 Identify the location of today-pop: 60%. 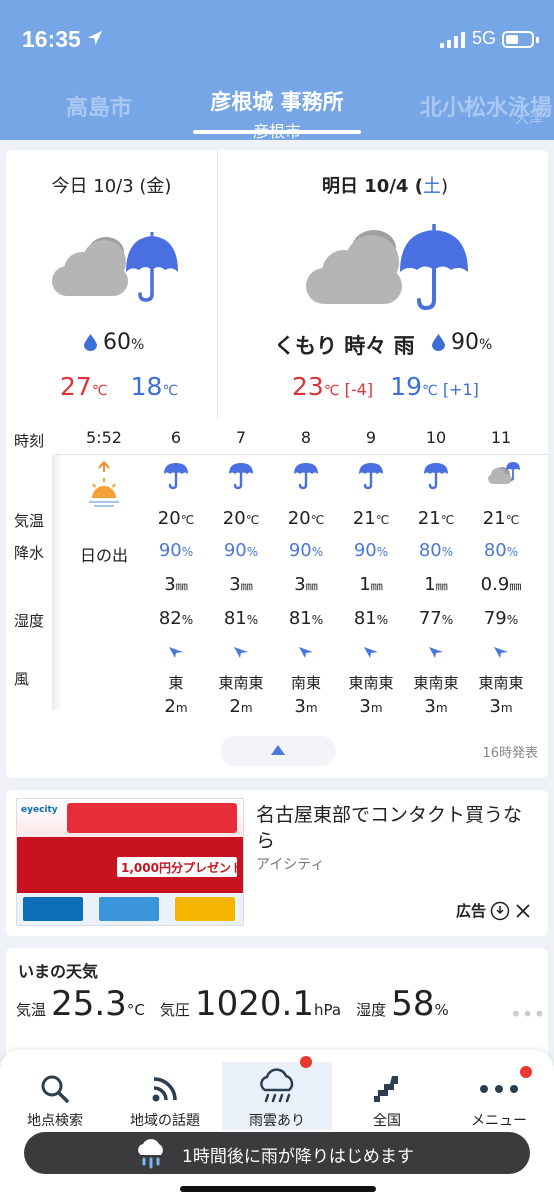
(114, 342).